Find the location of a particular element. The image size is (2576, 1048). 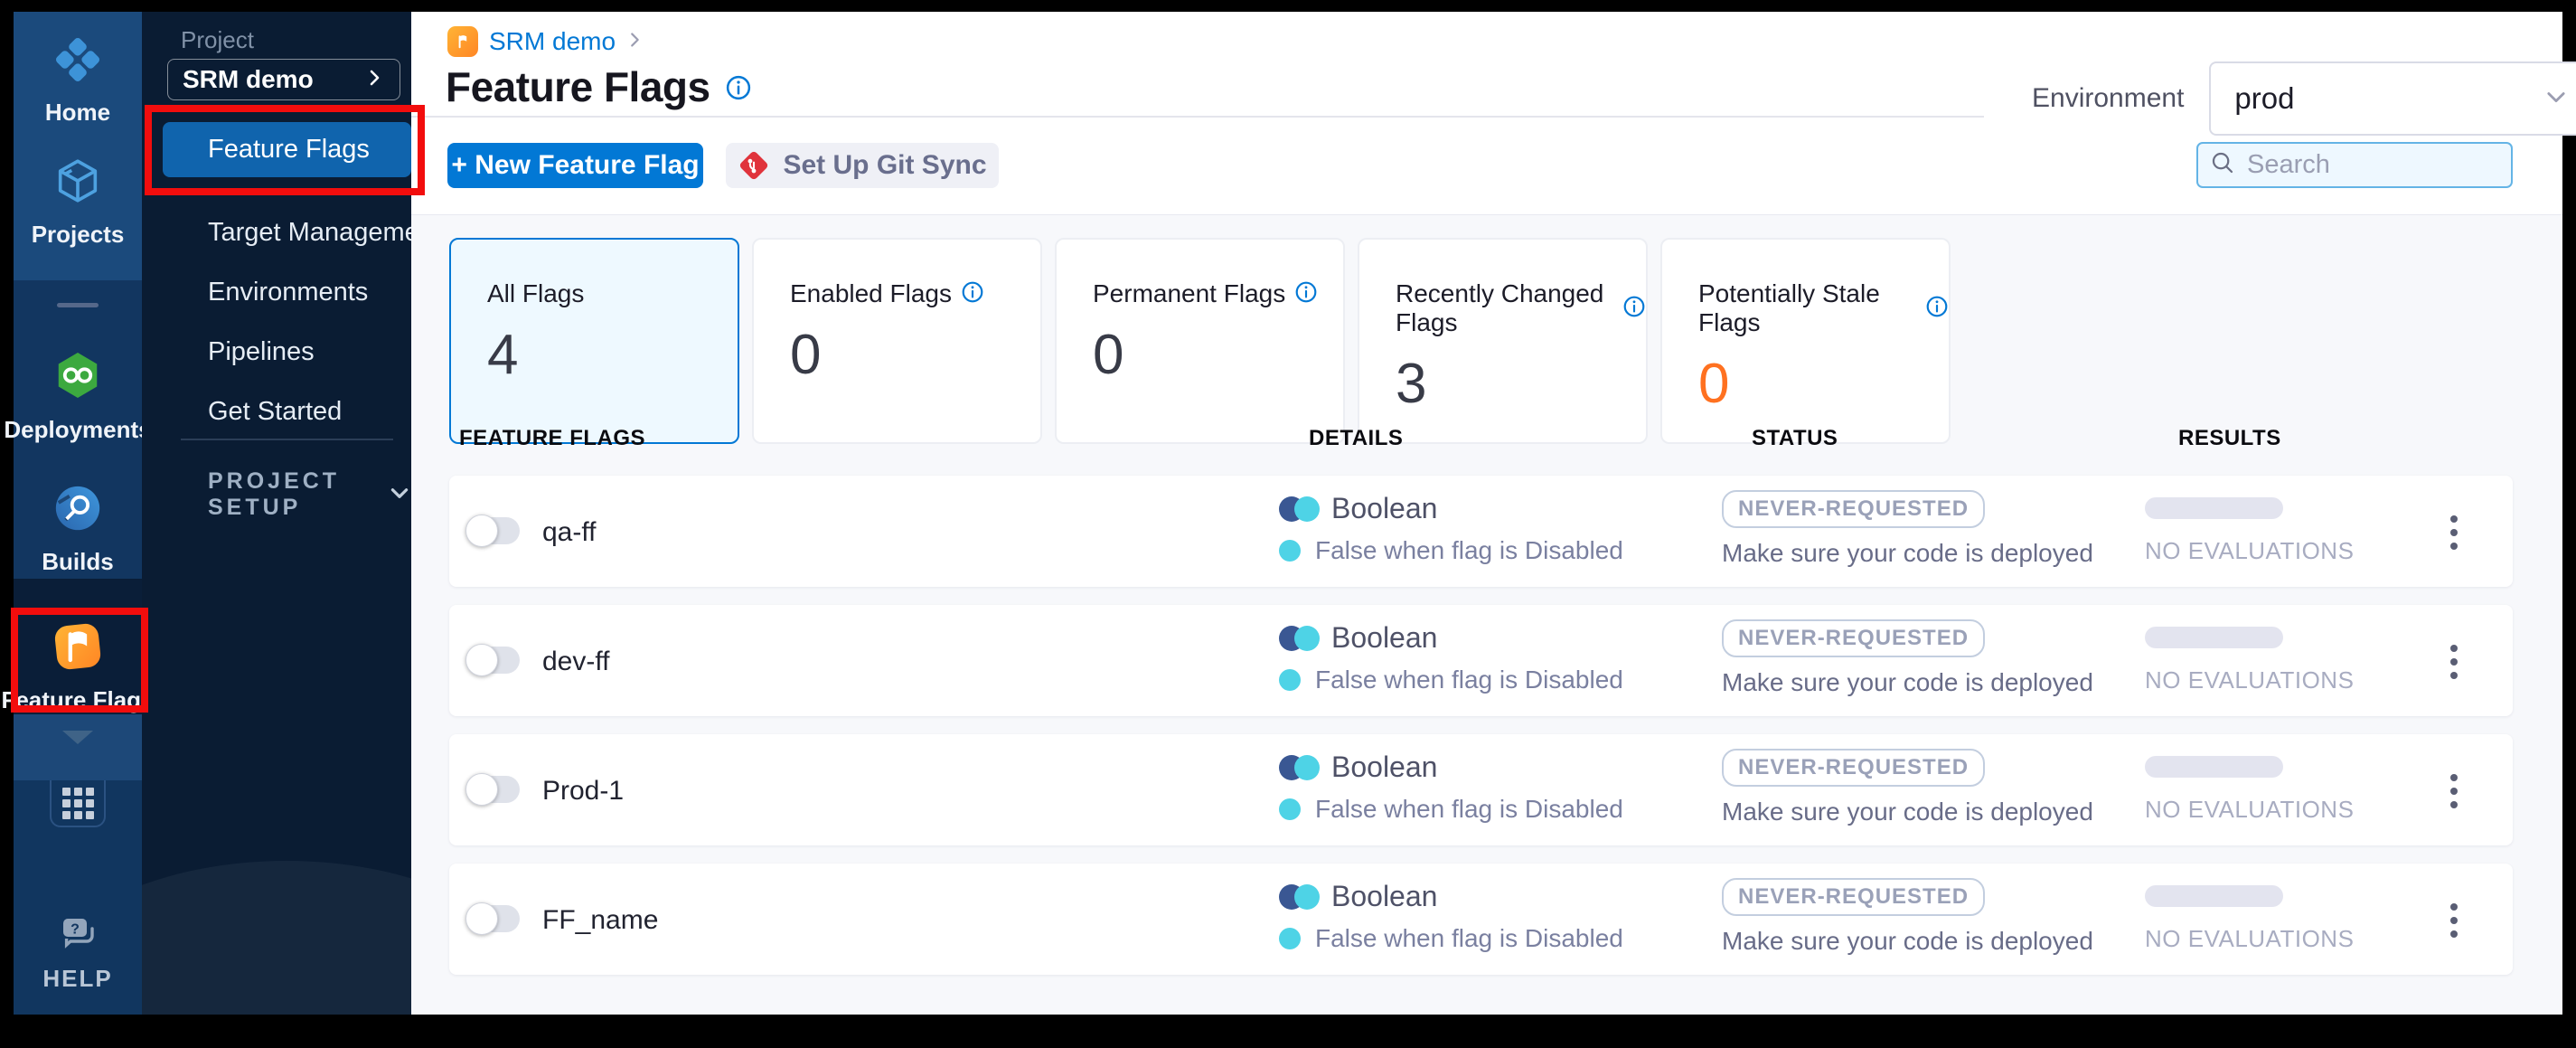

flag-default-rule: False when flag is Disabled is located at coordinates (1469, 938).